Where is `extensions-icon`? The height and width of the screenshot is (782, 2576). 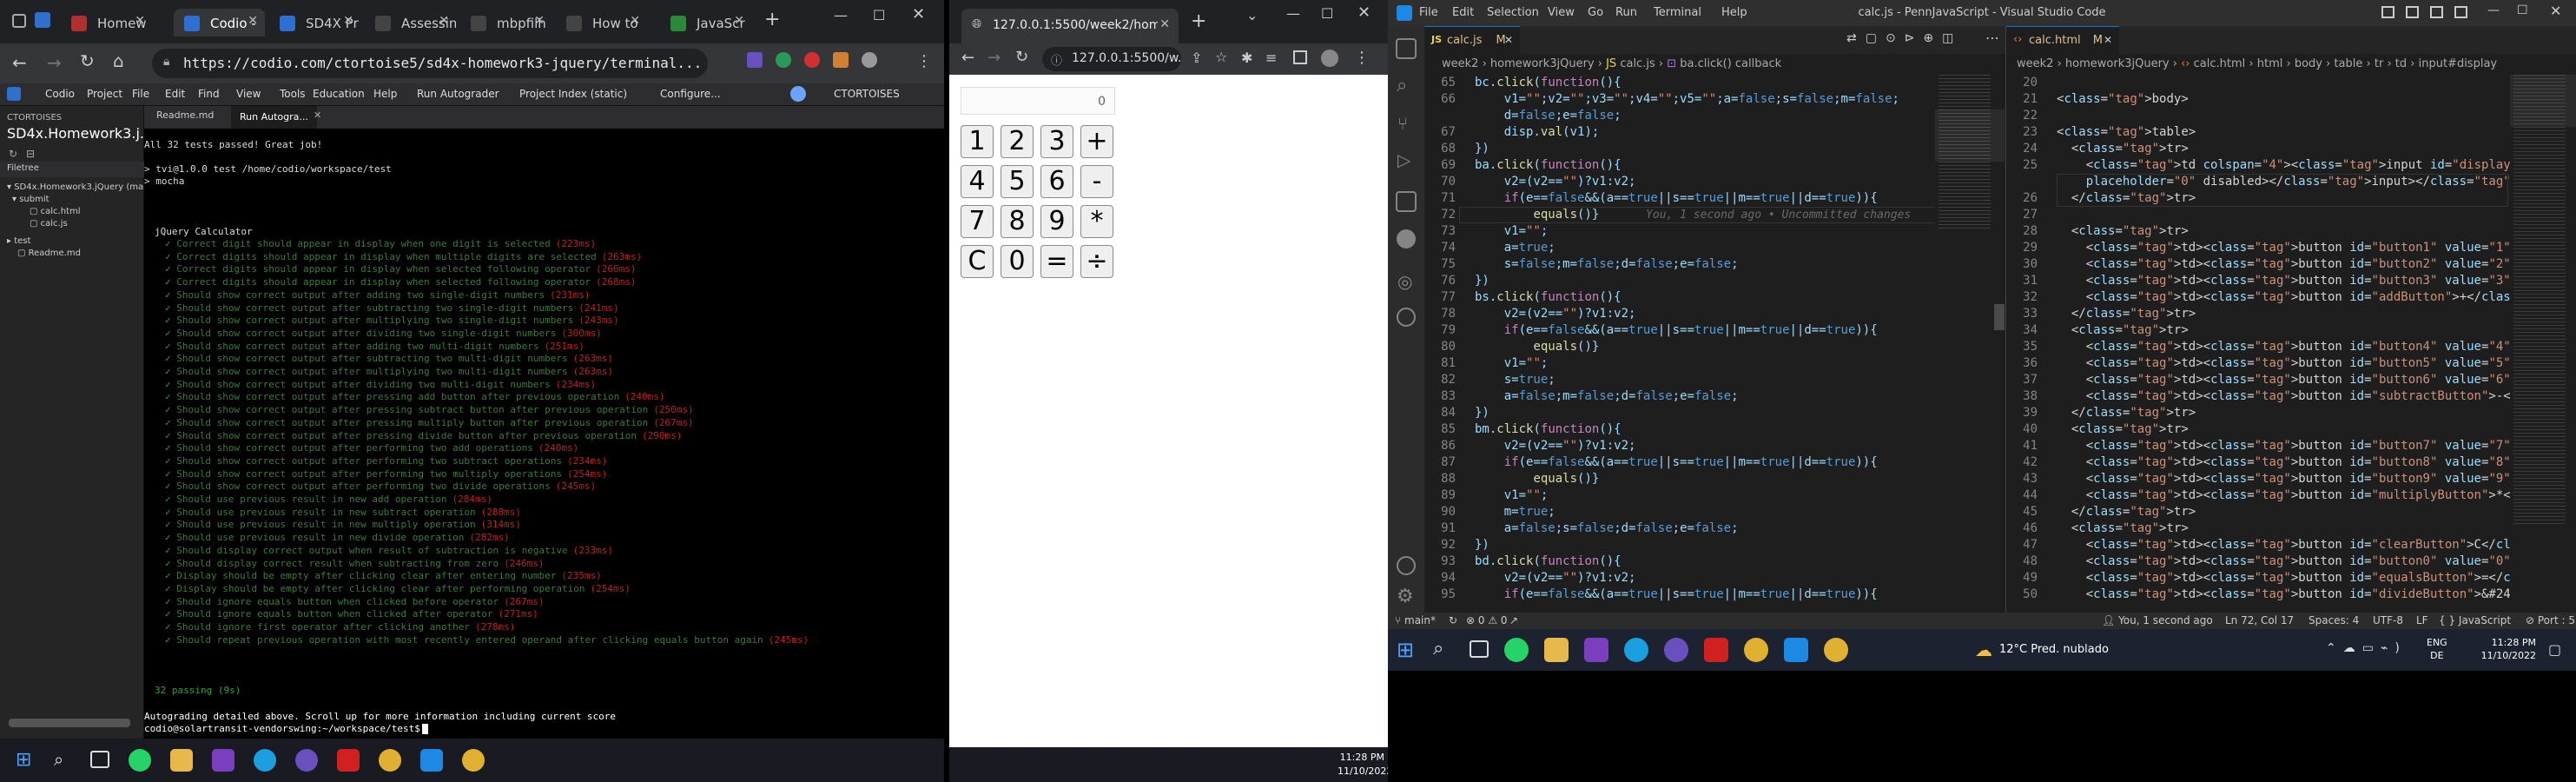
extensions-icon is located at coordinates (1407, 201).